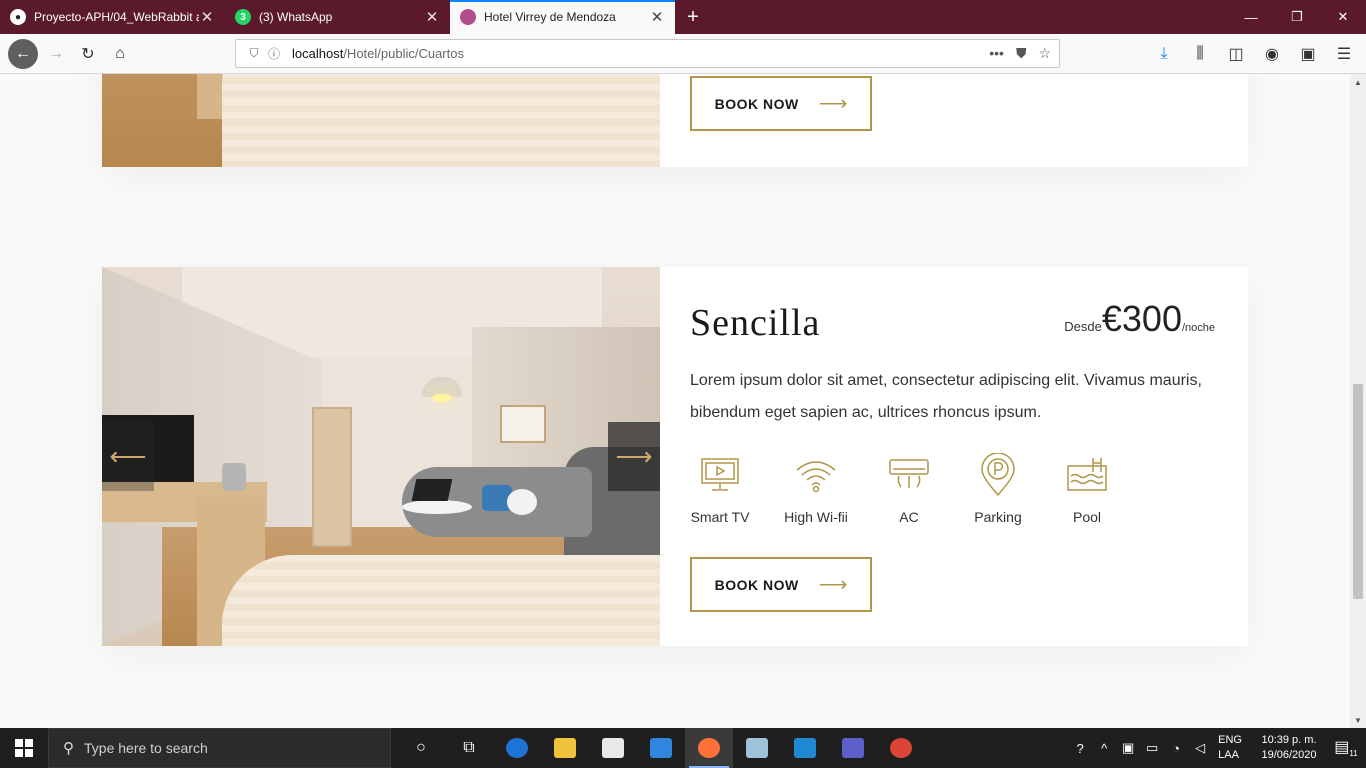 This screenshot has height=768, width=1366. I want to click on amenity-label: High Wi-fii, so click(816, 517).